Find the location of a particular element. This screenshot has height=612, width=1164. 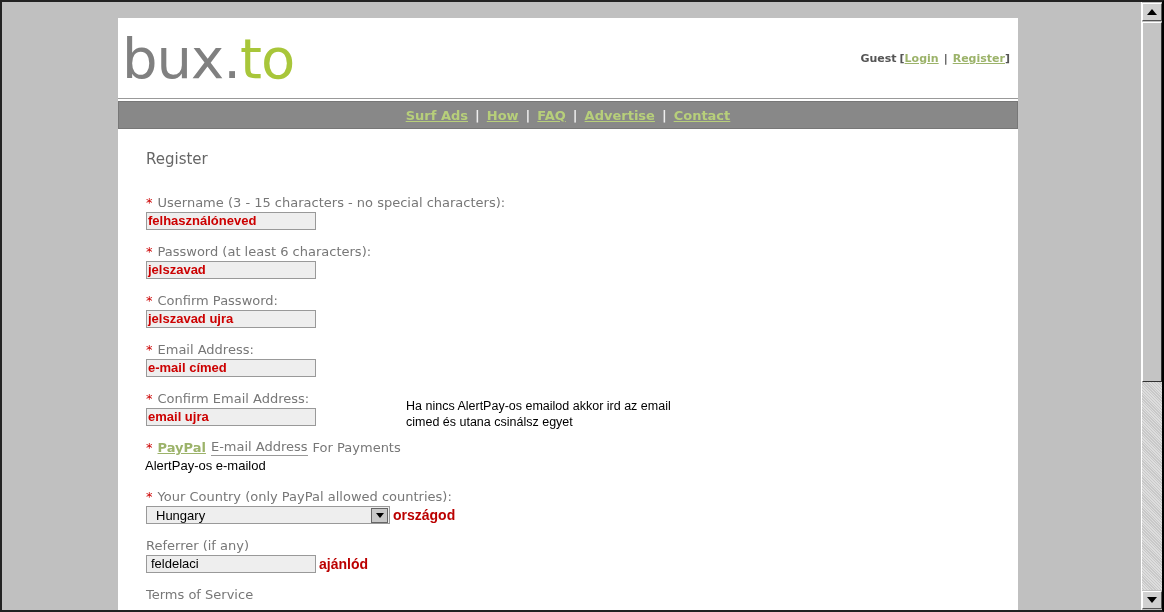

page-title: Register is located at coordinates (177, 159).